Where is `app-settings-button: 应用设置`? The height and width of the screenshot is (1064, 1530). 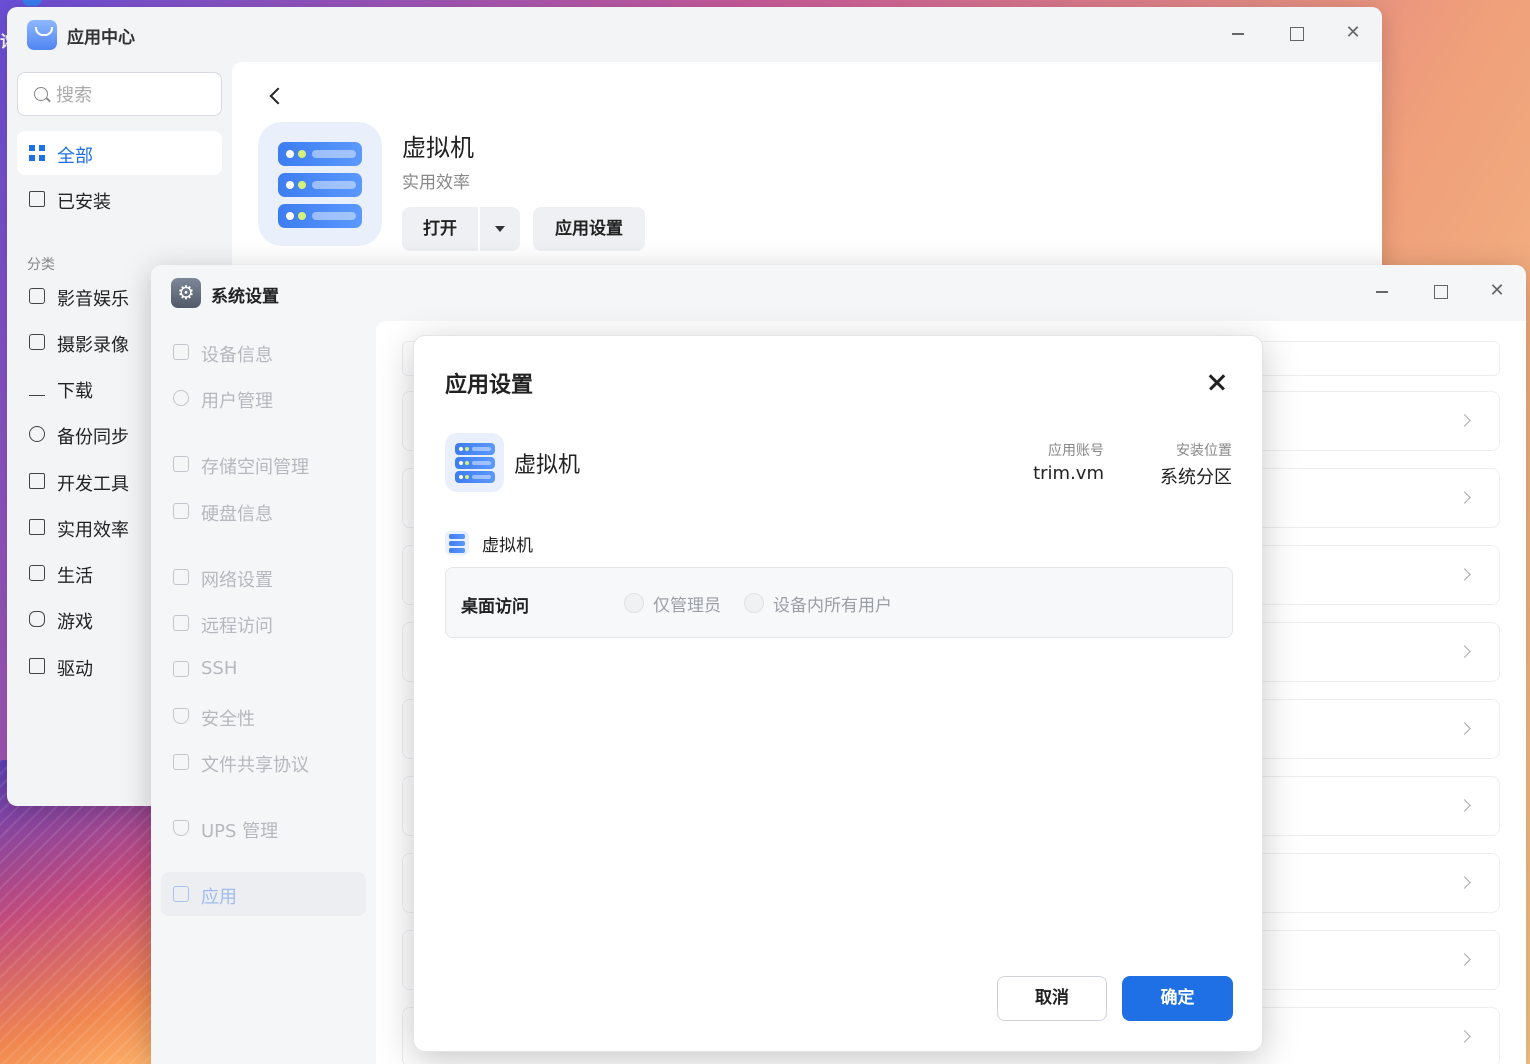
app-settings-button: 应用设置 is located at coordinates (589, 229).